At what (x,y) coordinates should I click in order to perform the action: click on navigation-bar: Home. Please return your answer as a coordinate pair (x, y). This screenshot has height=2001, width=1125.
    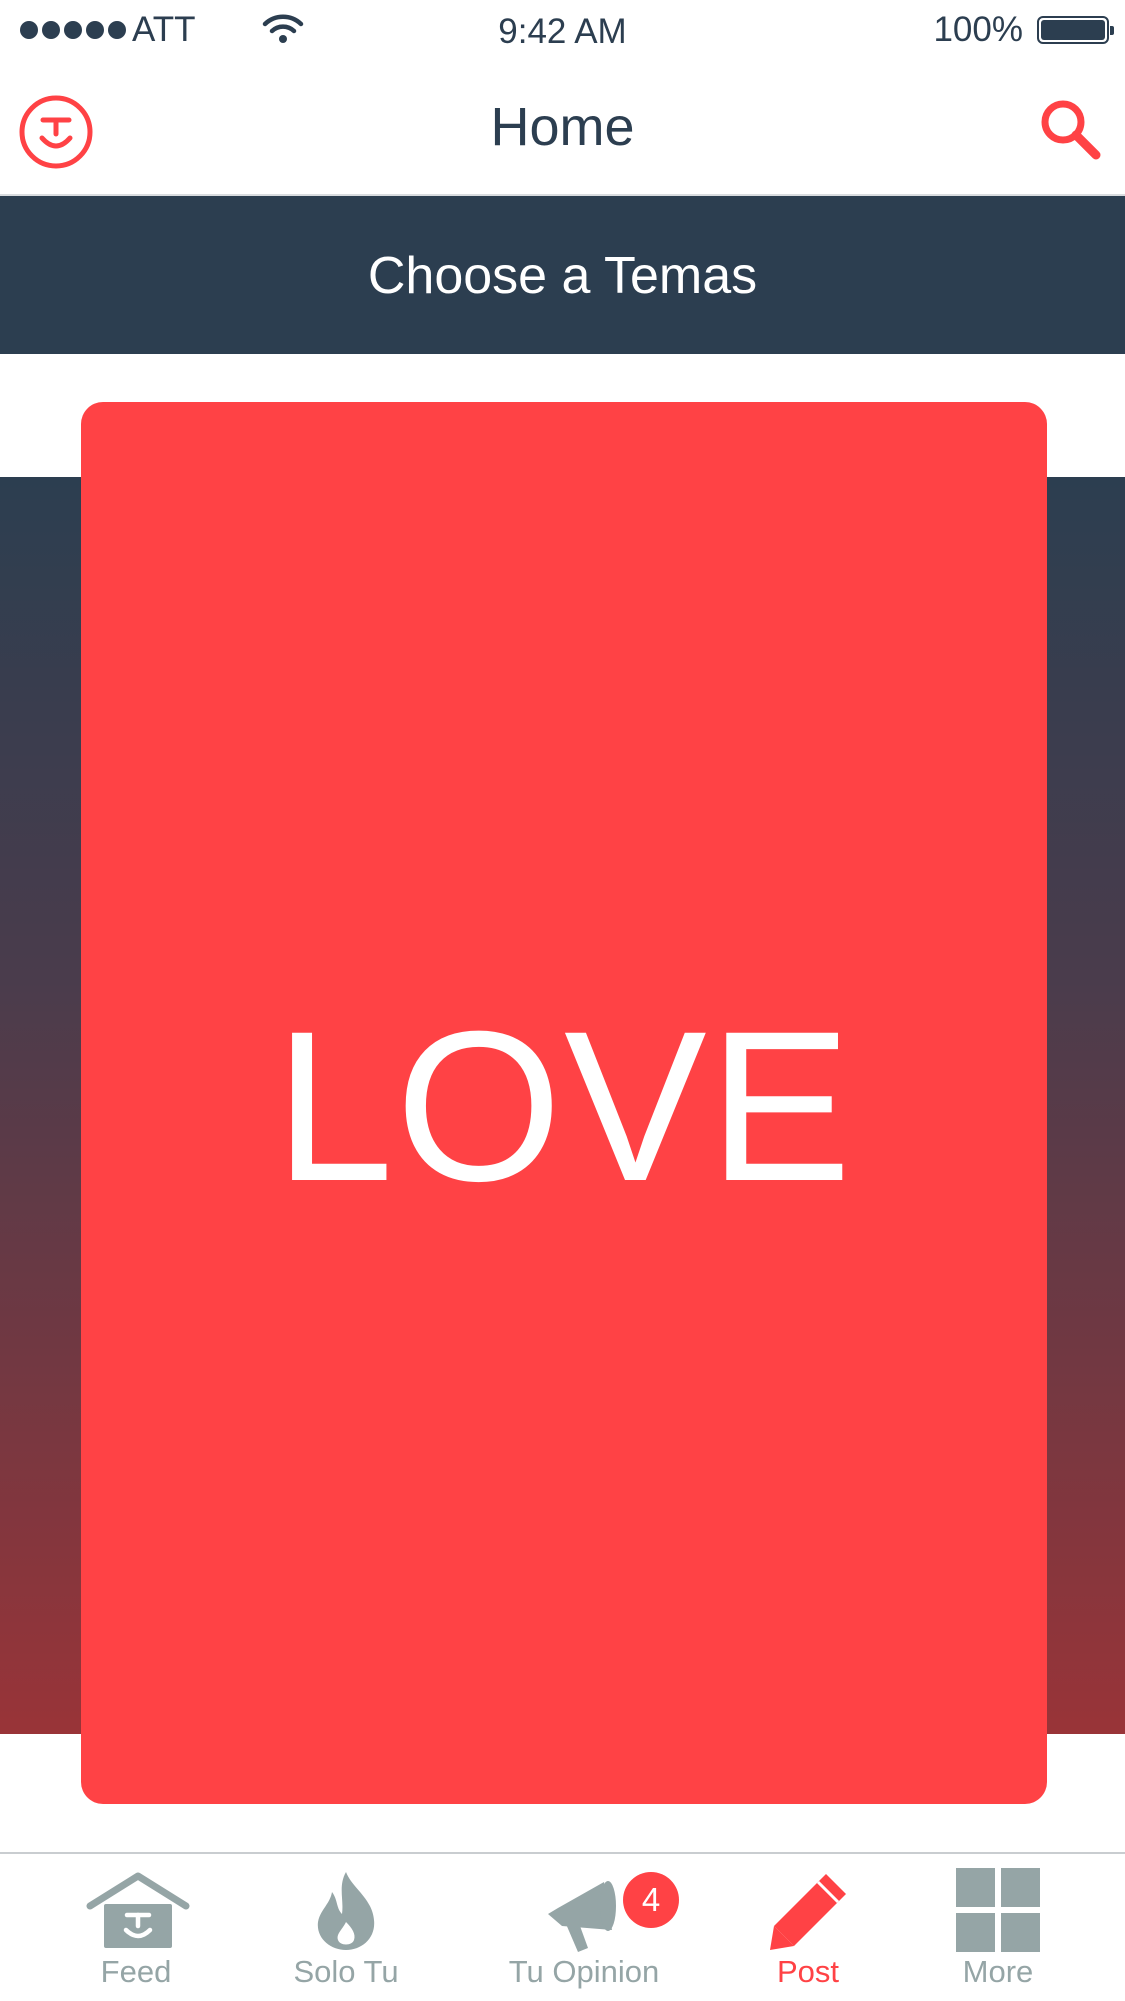
    Looking at the image, I should click on (562, 129).